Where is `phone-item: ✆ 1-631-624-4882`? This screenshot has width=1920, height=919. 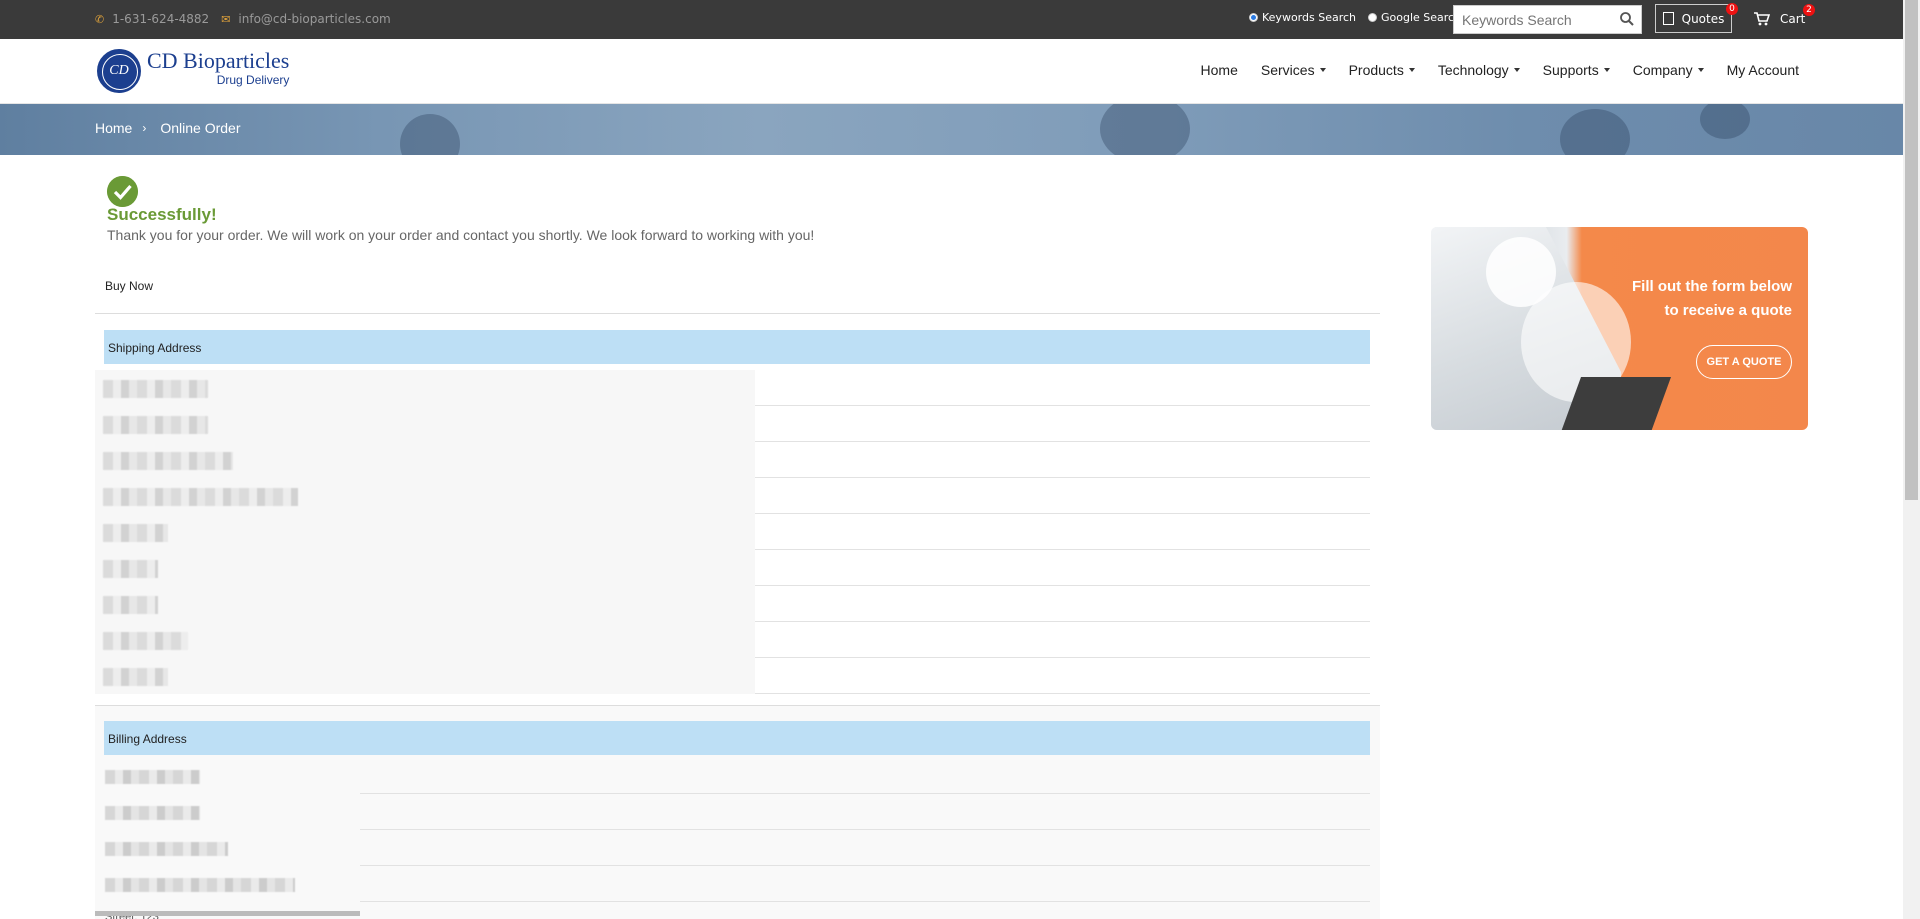 phone-item: ✆ 1-631-624-4882 is located at coordinates (152, 19).